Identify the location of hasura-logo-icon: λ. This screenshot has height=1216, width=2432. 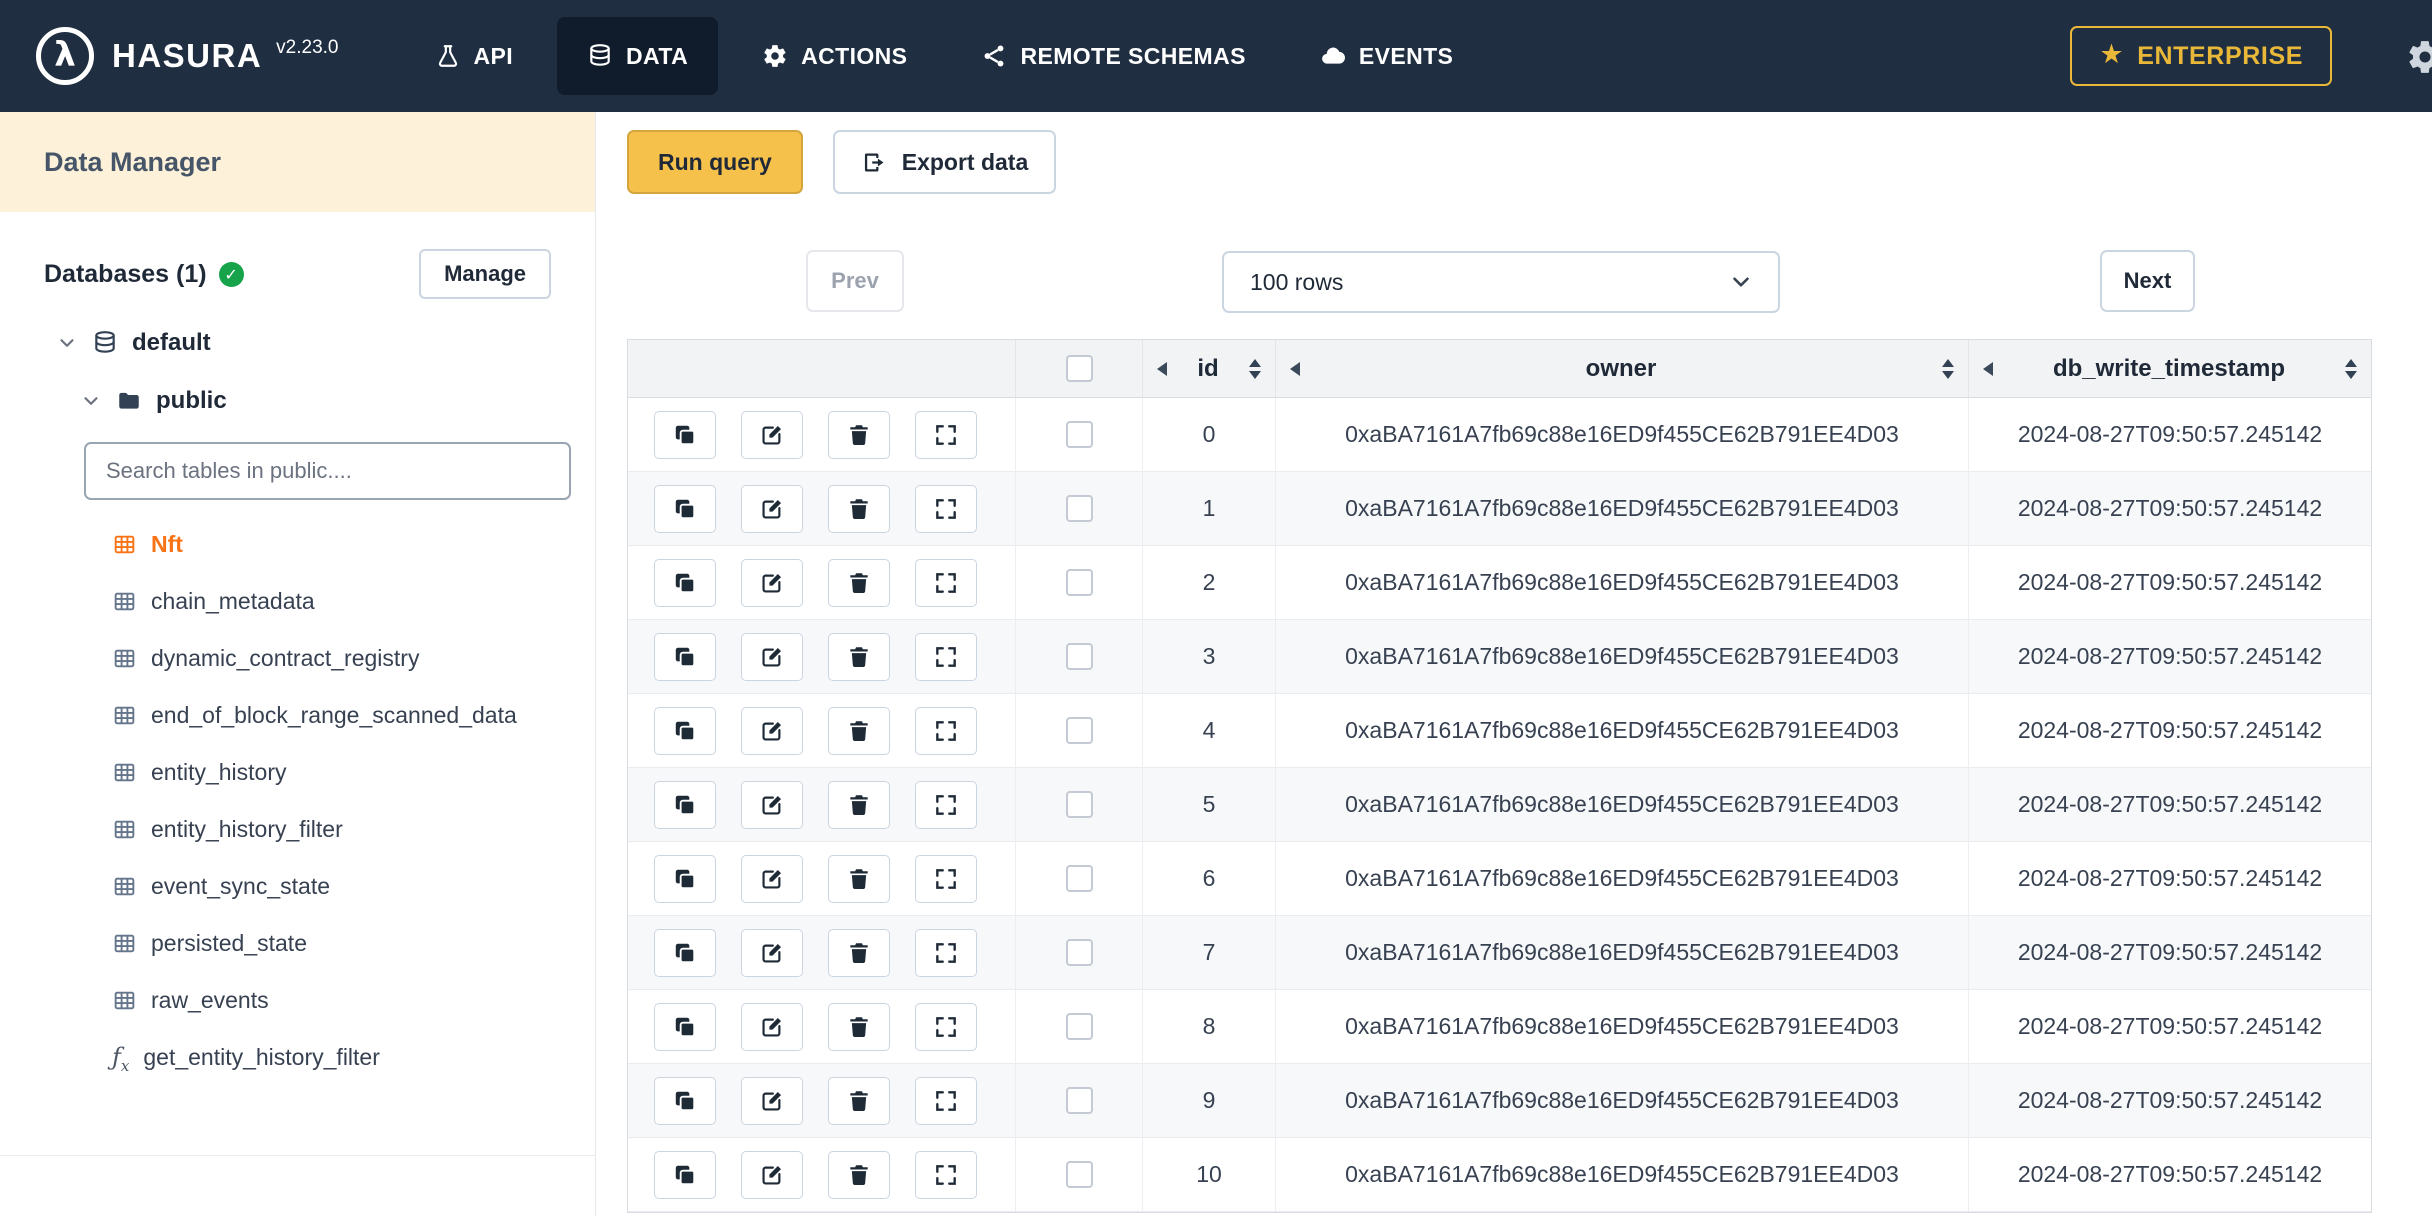
(65, 56).